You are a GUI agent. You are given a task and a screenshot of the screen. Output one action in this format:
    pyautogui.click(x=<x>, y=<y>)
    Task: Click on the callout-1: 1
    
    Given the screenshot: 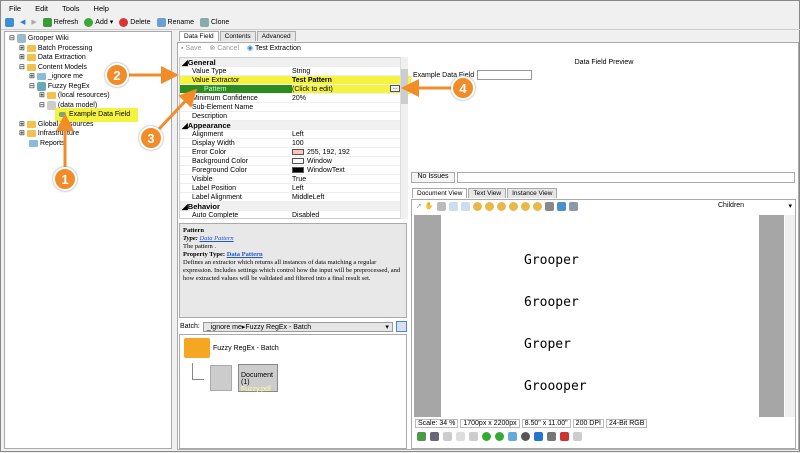 What is the action you would take?
    pyautogui.click(x=65, y=179)
    